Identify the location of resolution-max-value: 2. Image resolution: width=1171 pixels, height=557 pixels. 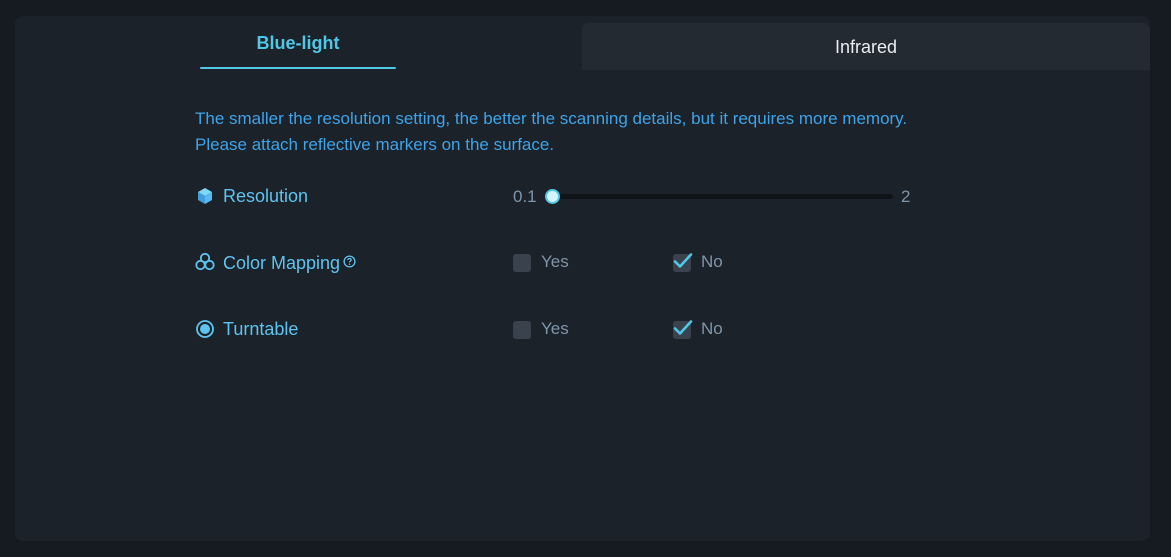
(906, 196).